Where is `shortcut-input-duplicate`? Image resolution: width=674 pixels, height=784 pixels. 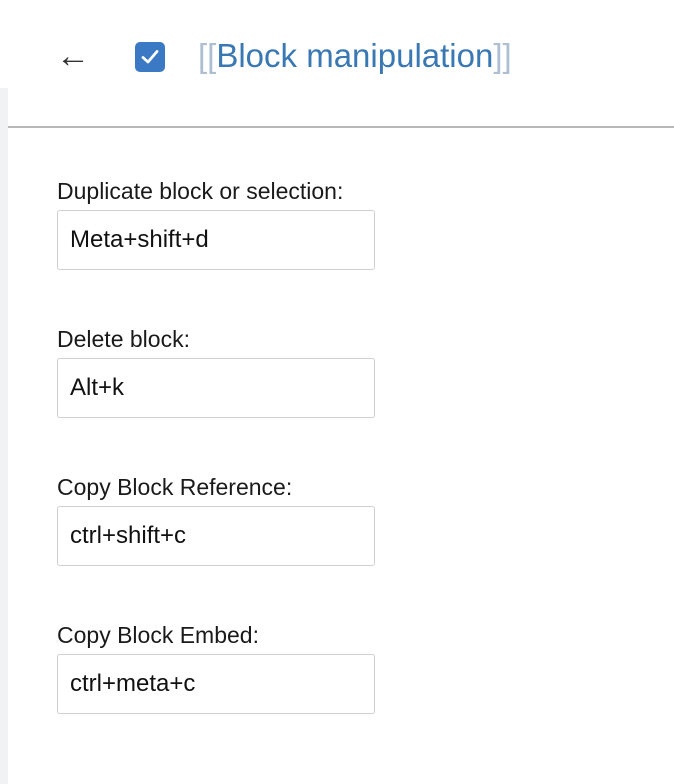
shortcut-input-duplicate is located at coordinates (216, 240).